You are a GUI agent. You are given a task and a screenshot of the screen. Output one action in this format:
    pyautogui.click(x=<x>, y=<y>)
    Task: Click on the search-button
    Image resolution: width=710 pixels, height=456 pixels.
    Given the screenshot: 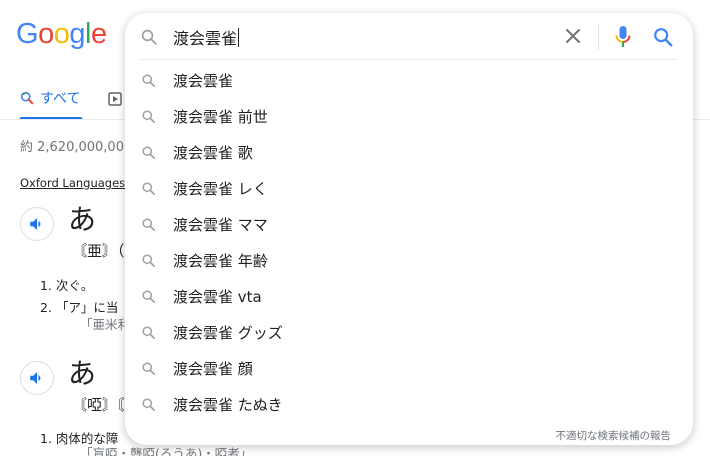 What is the action you would take?
    pyautogui.click(x=663, y=37)
    